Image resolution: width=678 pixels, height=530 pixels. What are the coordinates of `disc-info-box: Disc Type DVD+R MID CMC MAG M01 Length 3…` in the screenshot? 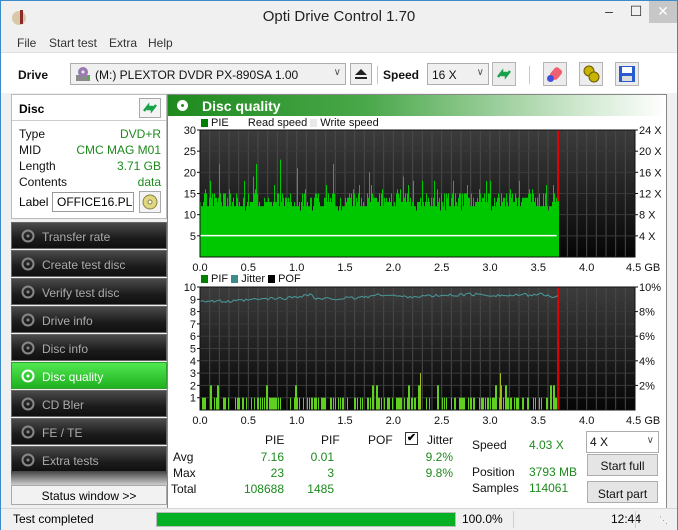 It's located at (89, 156).